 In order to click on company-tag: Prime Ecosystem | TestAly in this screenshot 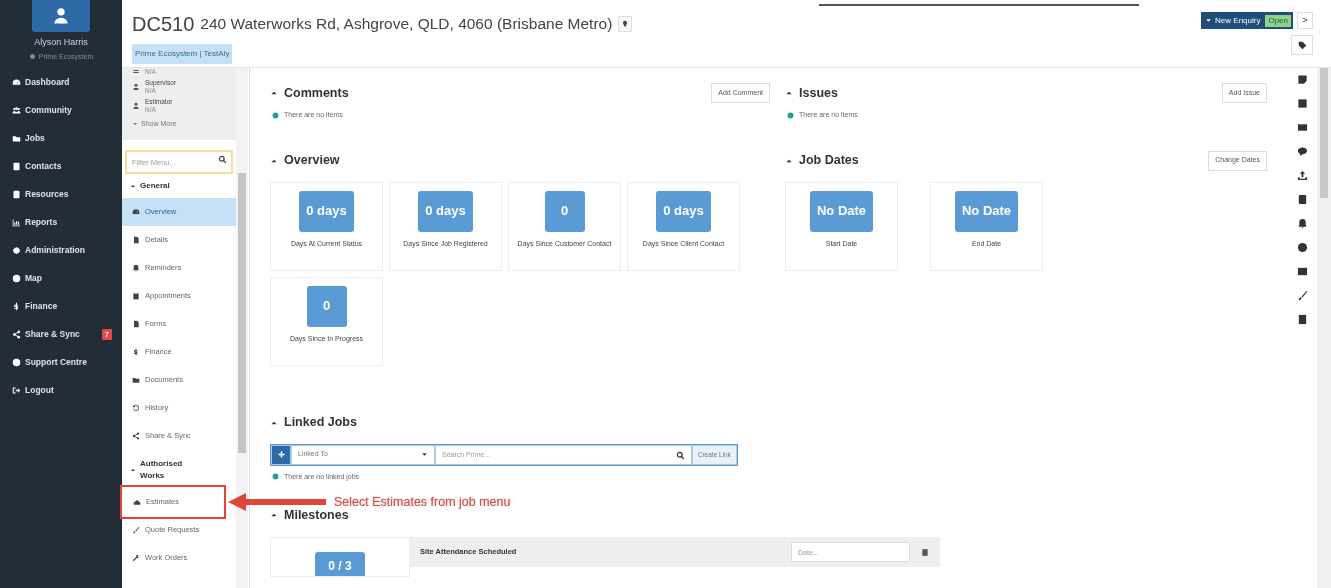, I will do `click(182, 54)`.